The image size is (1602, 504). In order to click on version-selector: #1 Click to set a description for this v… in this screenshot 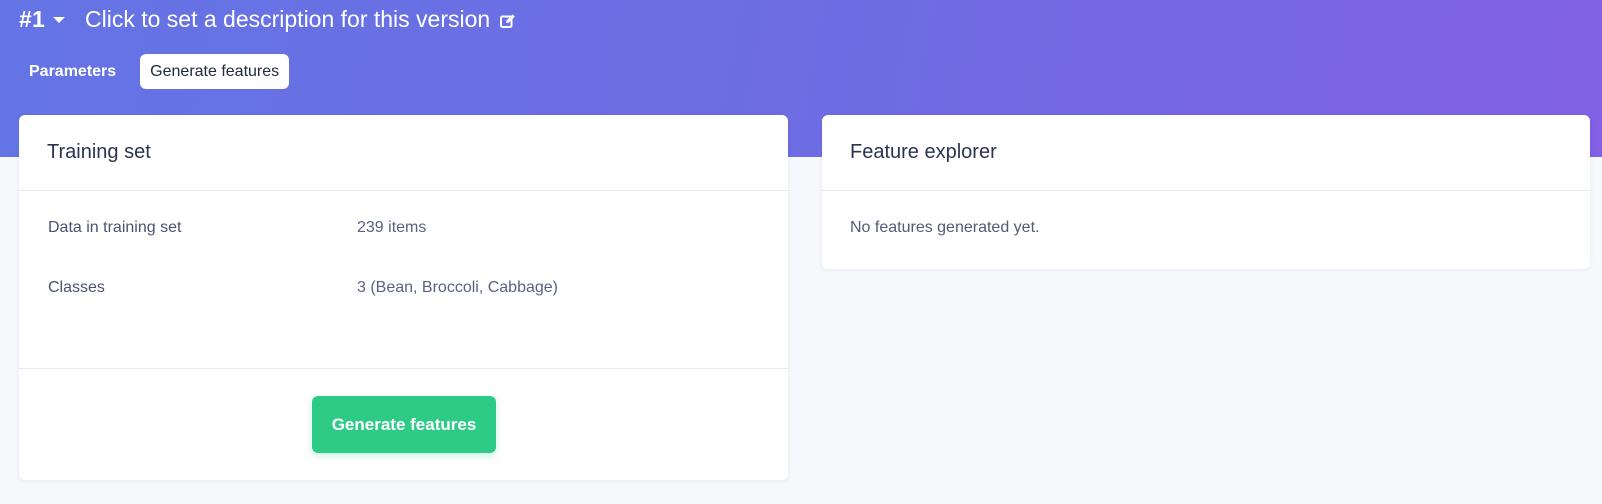, I will do `click(267, 19)`.